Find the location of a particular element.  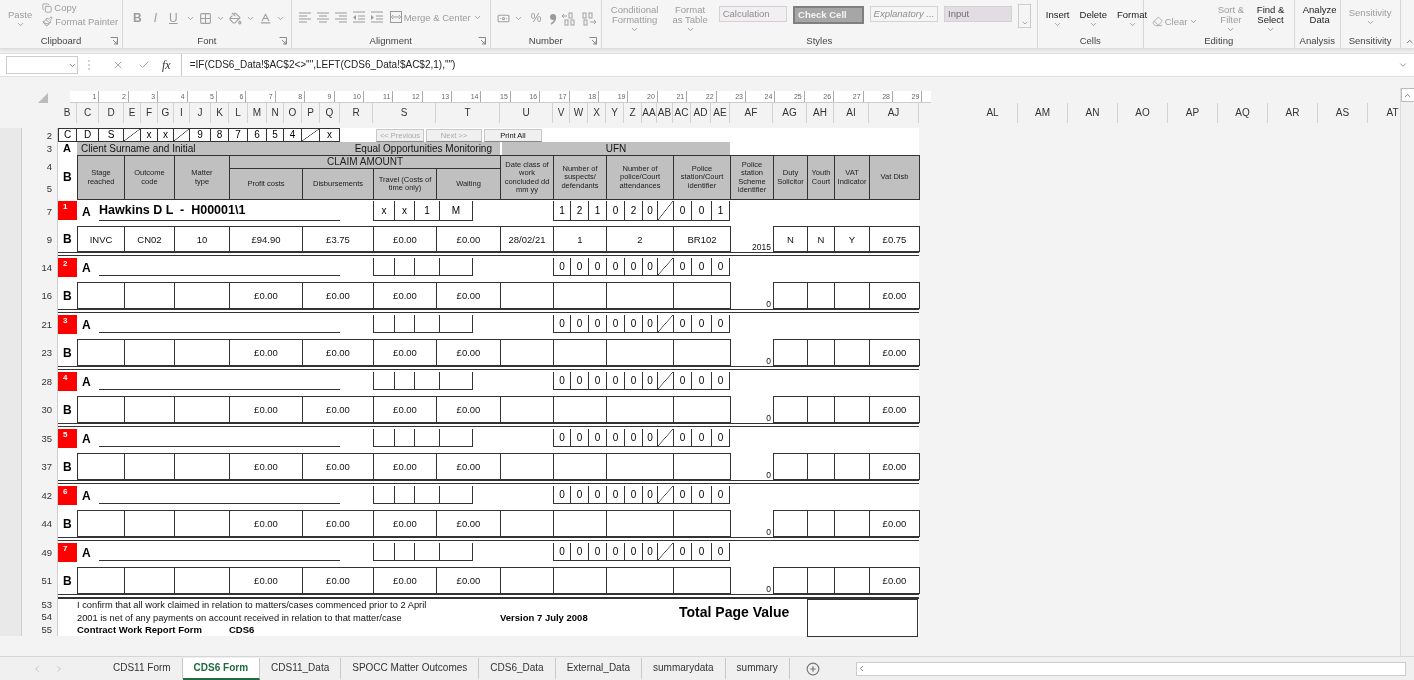

row-number: 37 is located at coordinates (46, 466).